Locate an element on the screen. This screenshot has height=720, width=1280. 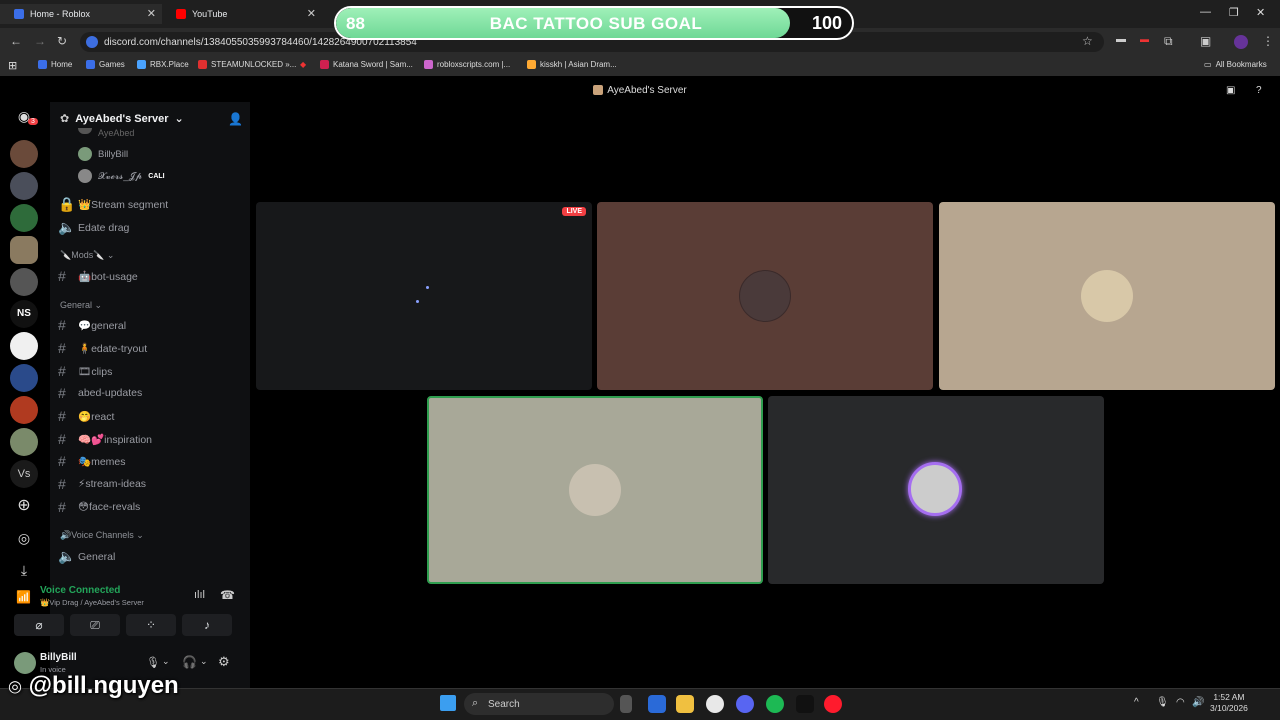
channel-voice-general: 🔈 General is located at coordinates (153, 556).